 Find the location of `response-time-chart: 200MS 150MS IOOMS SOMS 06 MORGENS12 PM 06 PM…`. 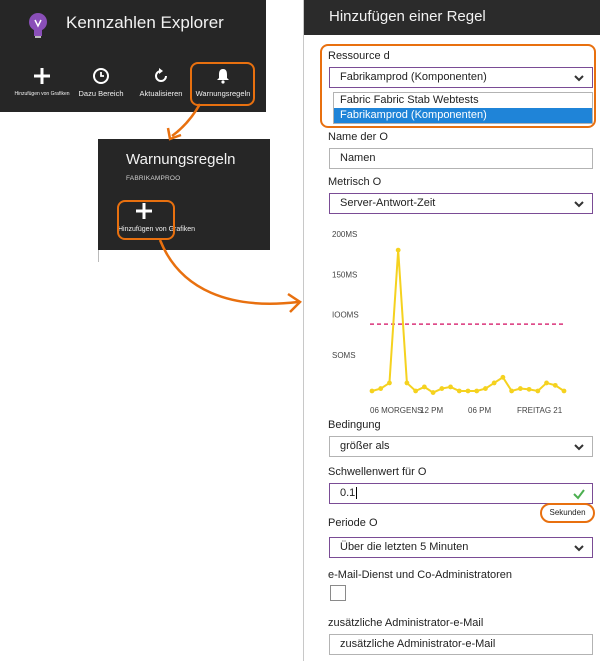

response-time-chart: 200MS 150MS IOOMS SOMS 06 MORGENS12 PM 06 PM… is located at coordinates (455, 320).